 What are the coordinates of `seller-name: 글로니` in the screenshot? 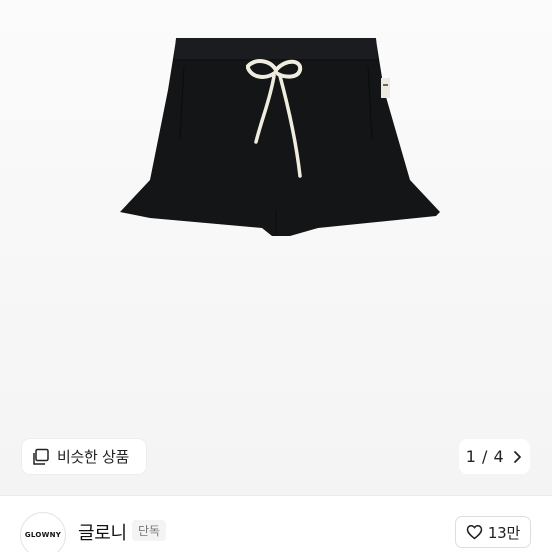 It's located at (102, 532).